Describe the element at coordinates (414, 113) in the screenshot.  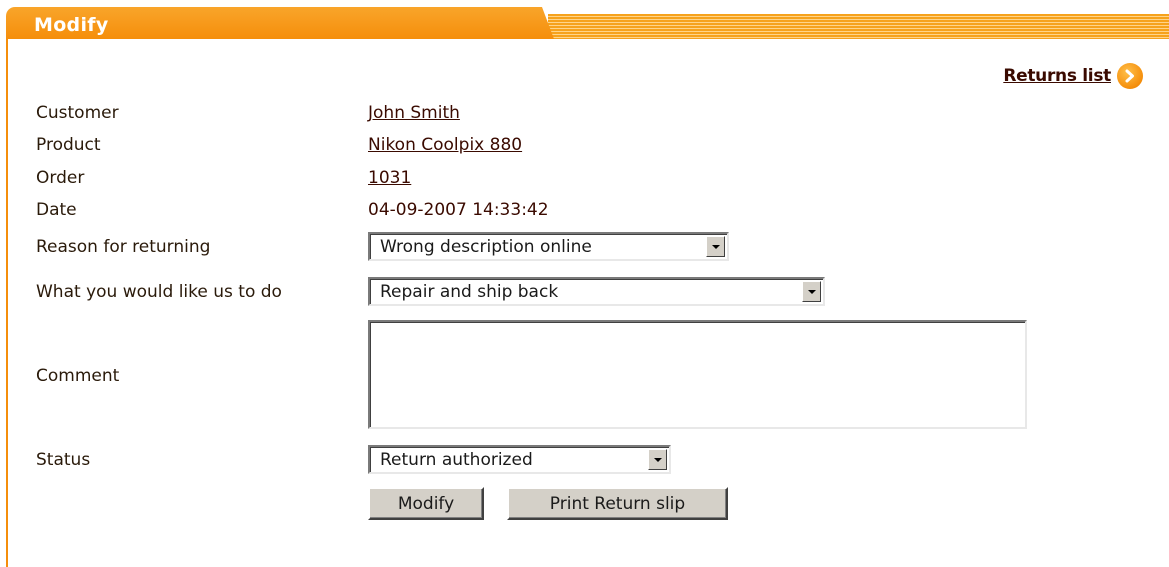
I see `customer-link: John Smith` at that location.